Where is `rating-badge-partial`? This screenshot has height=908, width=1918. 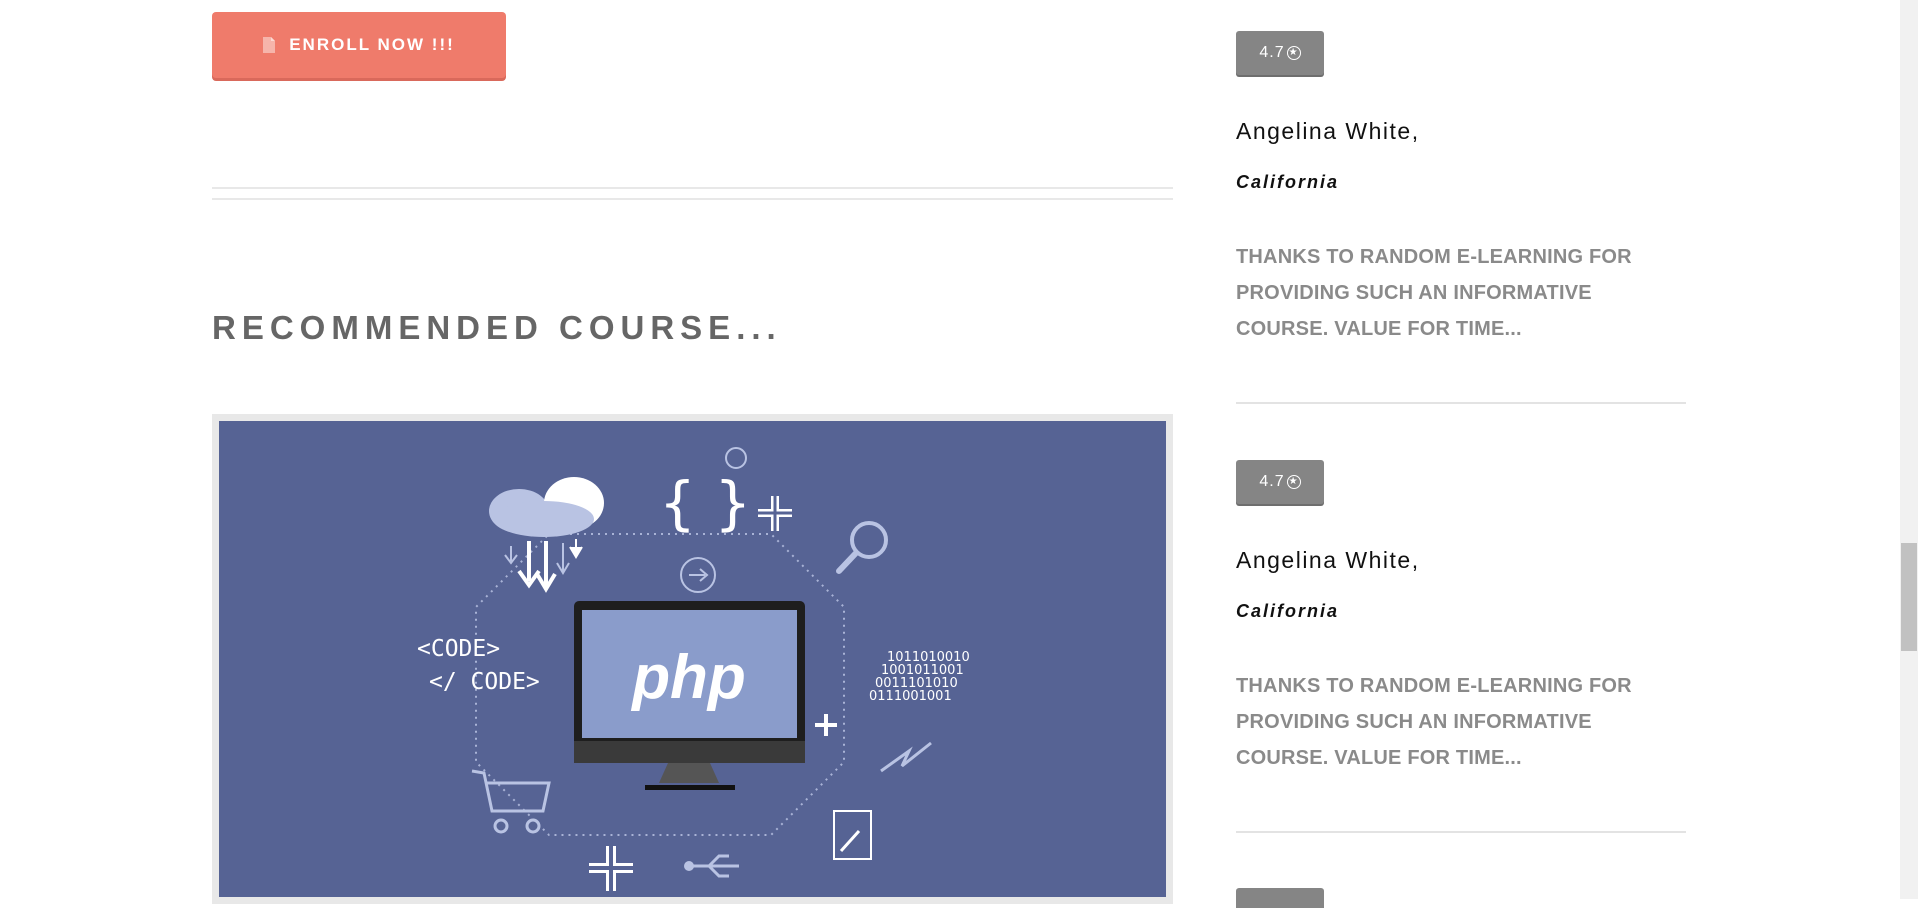 rating-badge-partial is located at coordinates (1280, 898).